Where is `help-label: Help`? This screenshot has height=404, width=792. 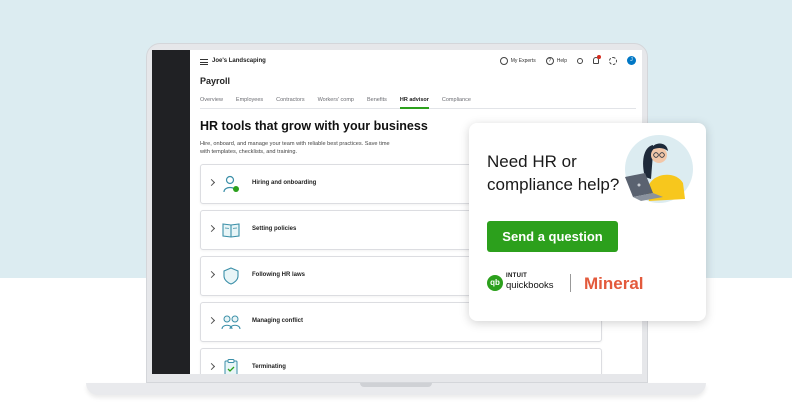 help-label: Help is located at coordinates (561, 60).